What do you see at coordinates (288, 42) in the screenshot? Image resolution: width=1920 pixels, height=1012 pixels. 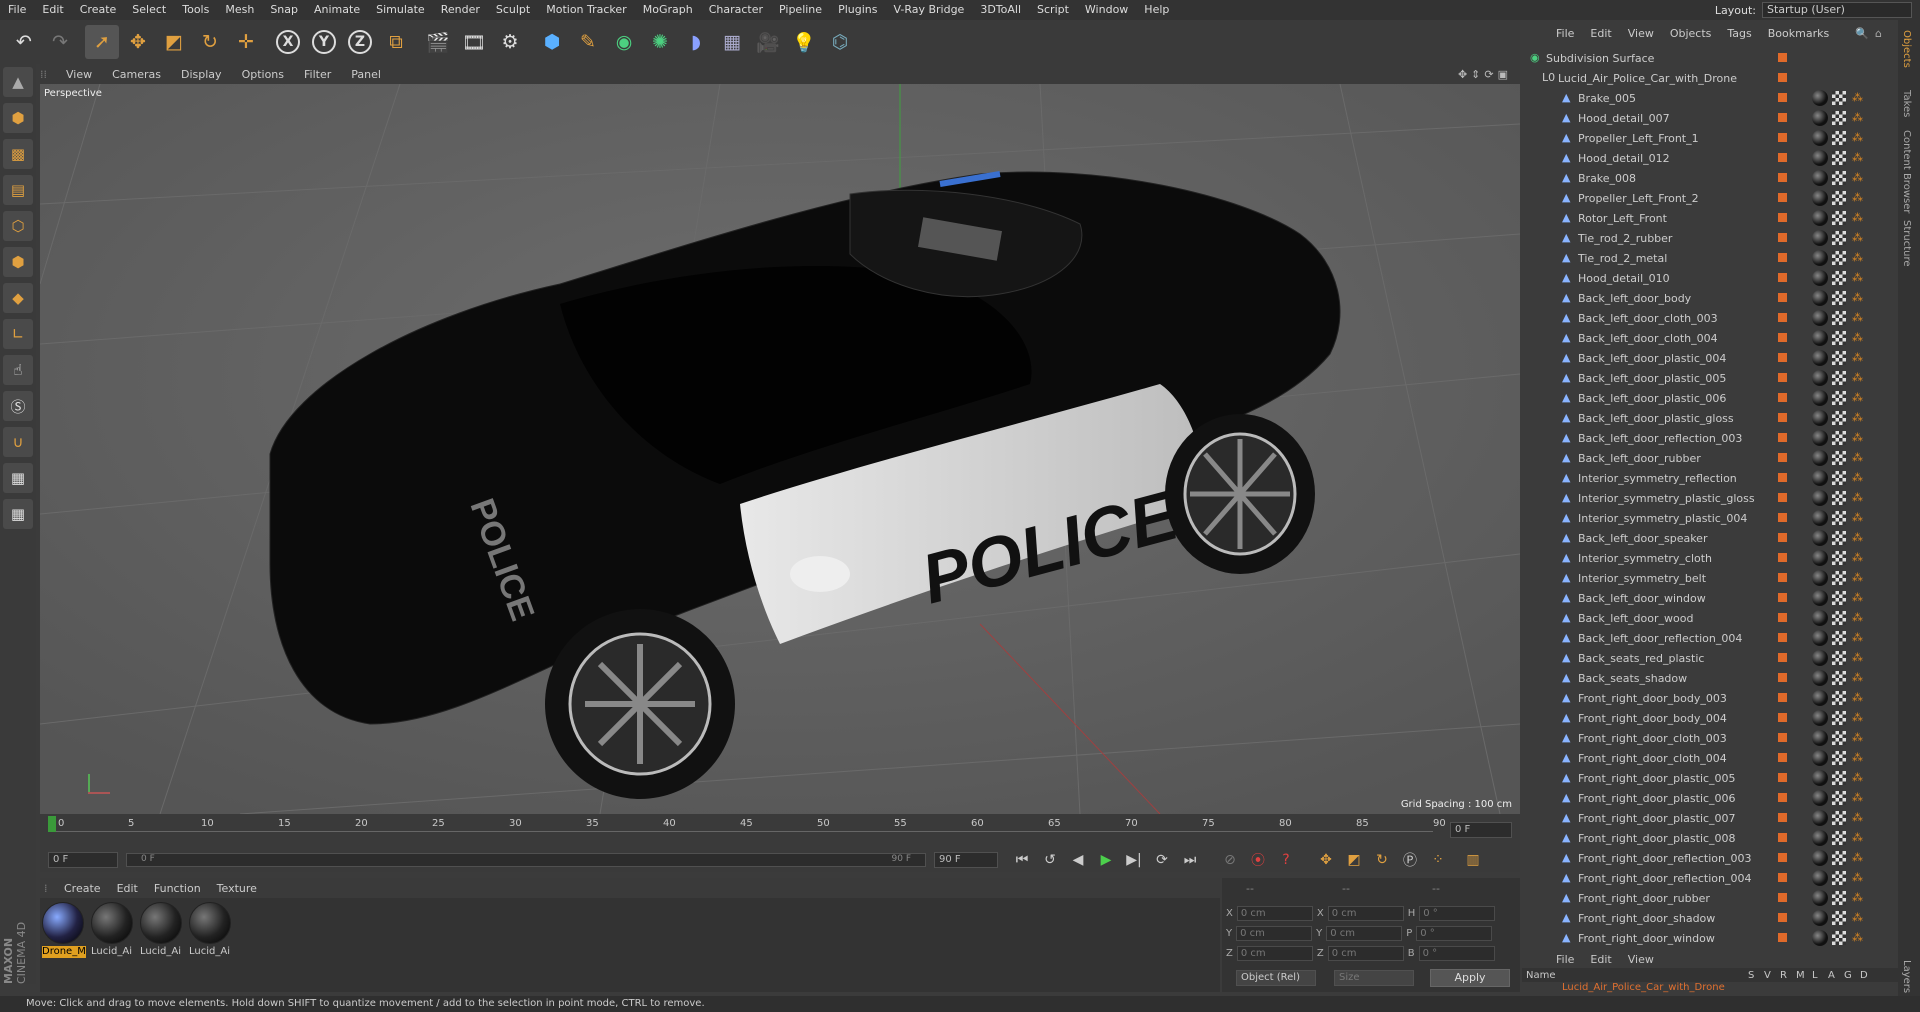 I see `x-axis-icon: X` at bounding box center [288, 42].